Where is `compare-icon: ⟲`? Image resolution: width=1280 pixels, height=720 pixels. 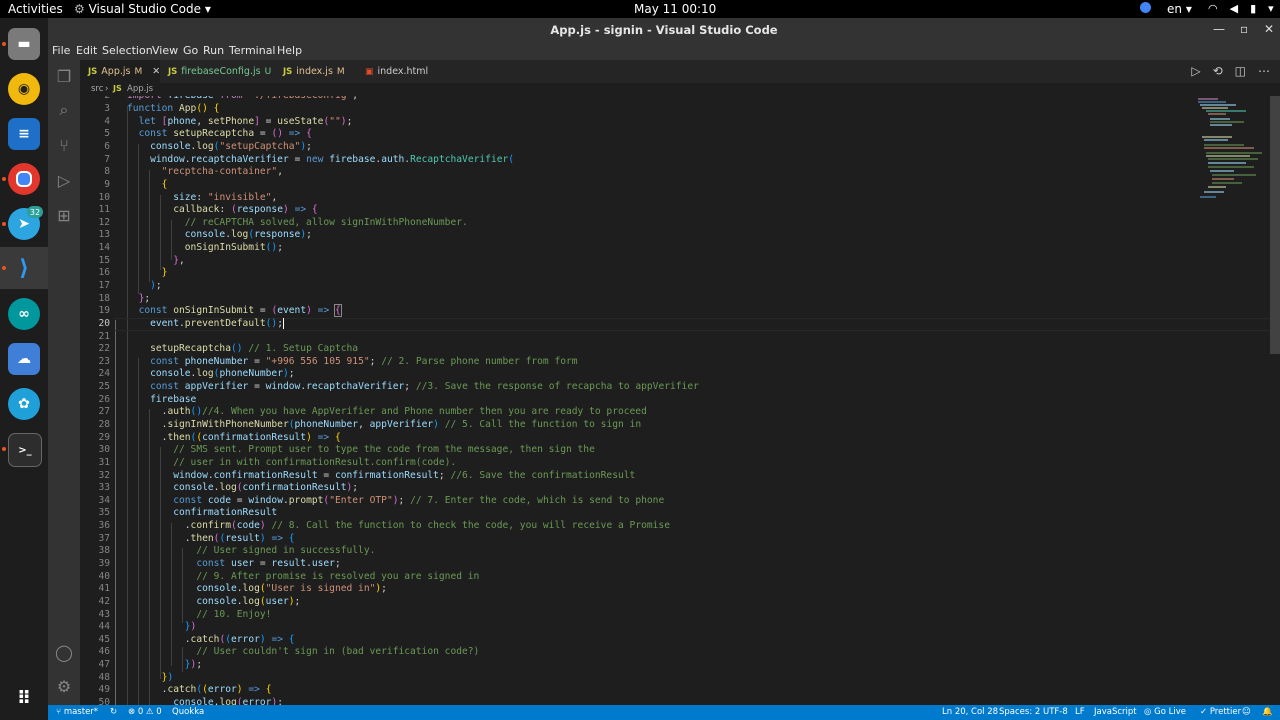
compare-icon: ⟲ is located at coordinates (1218, 71).